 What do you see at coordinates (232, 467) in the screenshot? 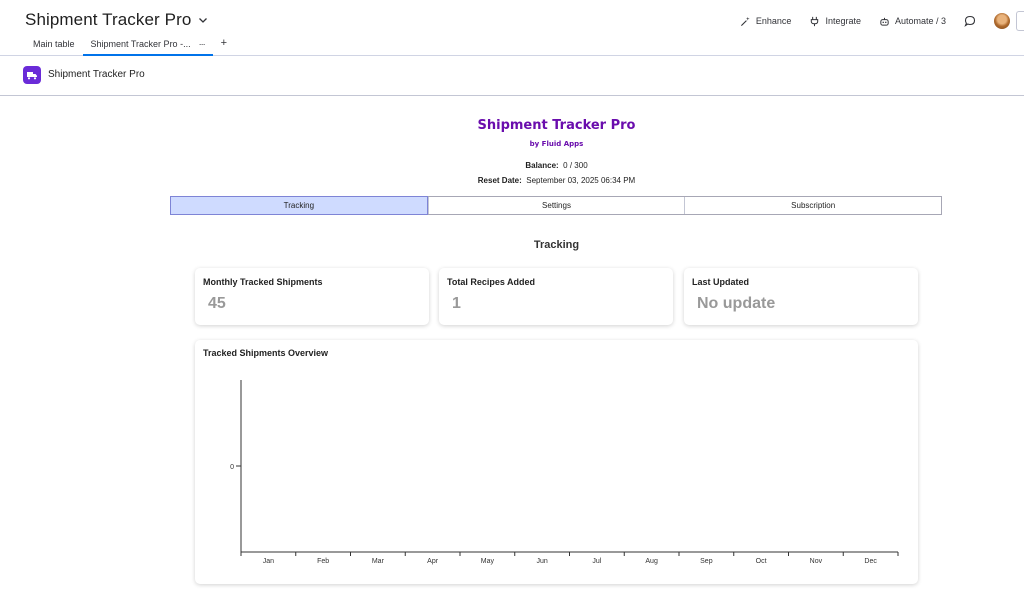
I see `y-tick-label: 0` at bounding box center [232, 467].